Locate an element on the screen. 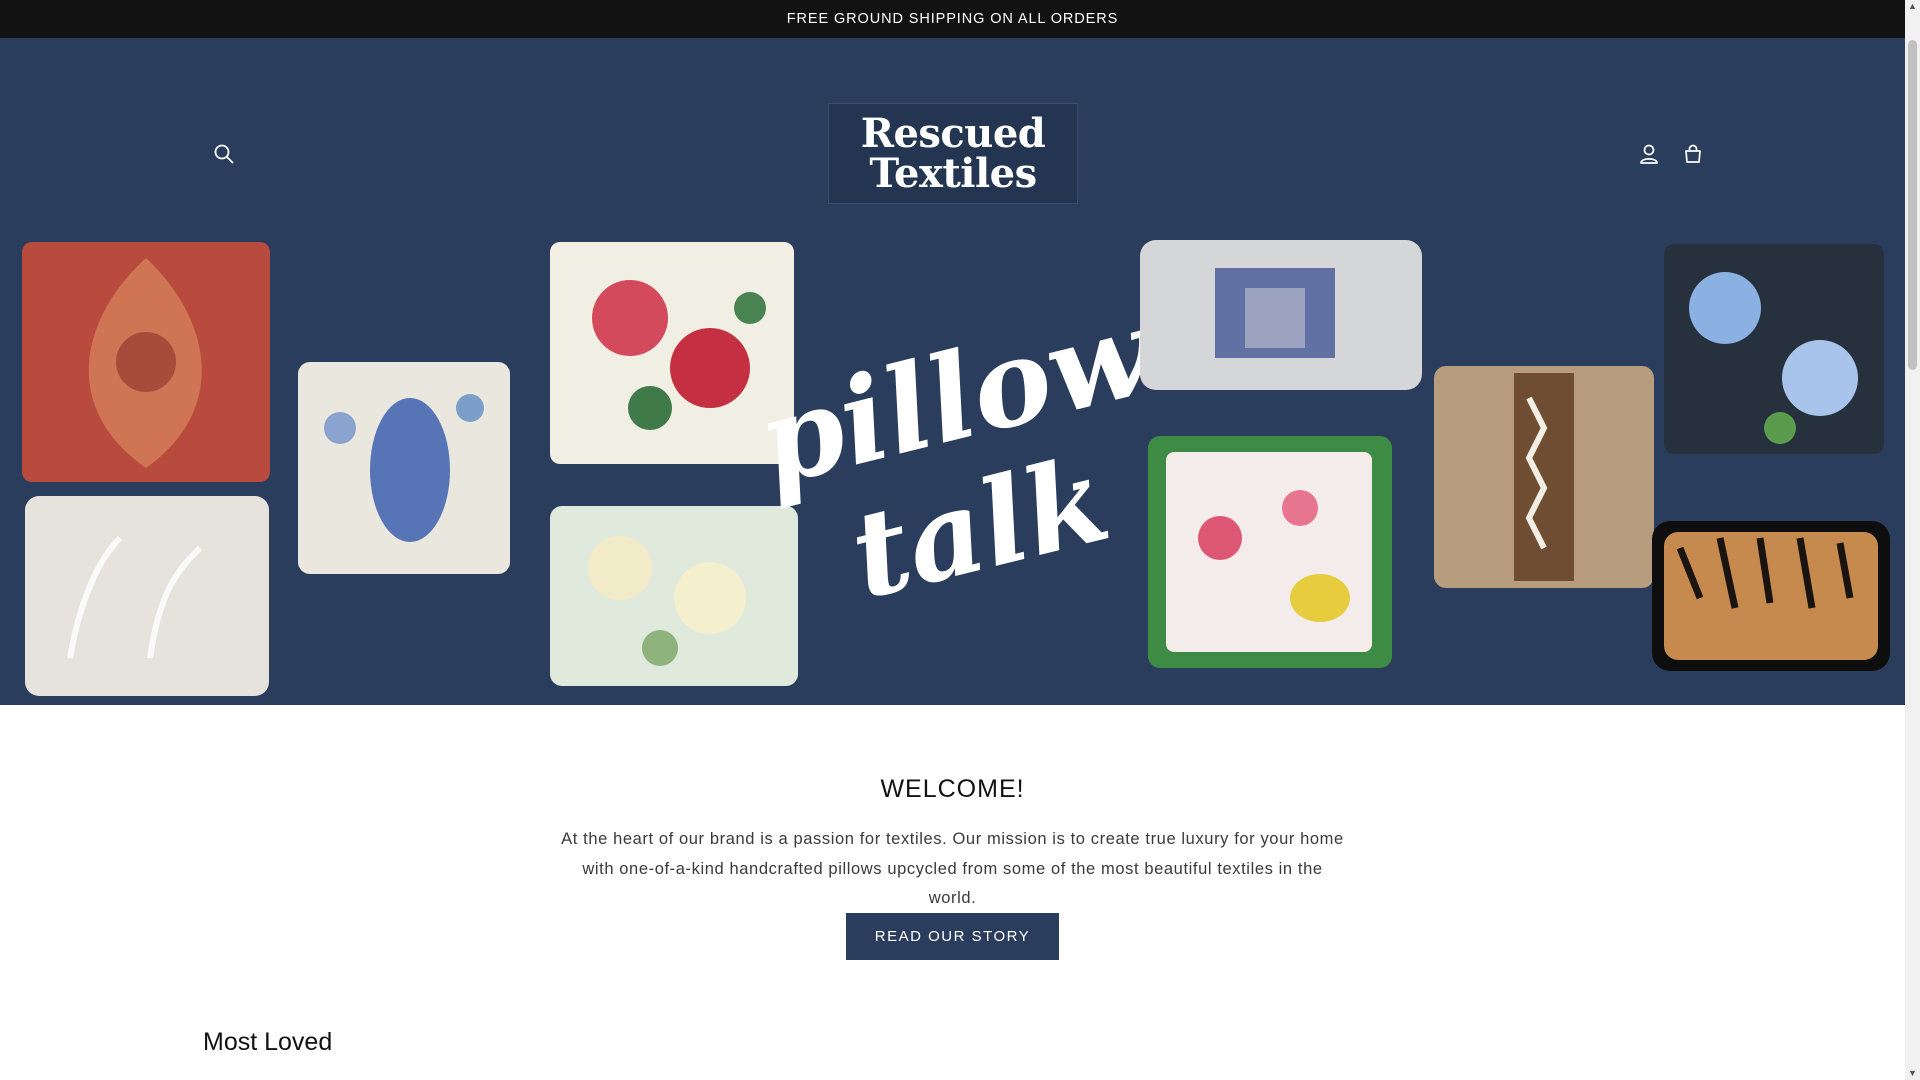 The width and height of the screenshot is (1920, 1080). cart-button is located at coordinates (1693, 154).